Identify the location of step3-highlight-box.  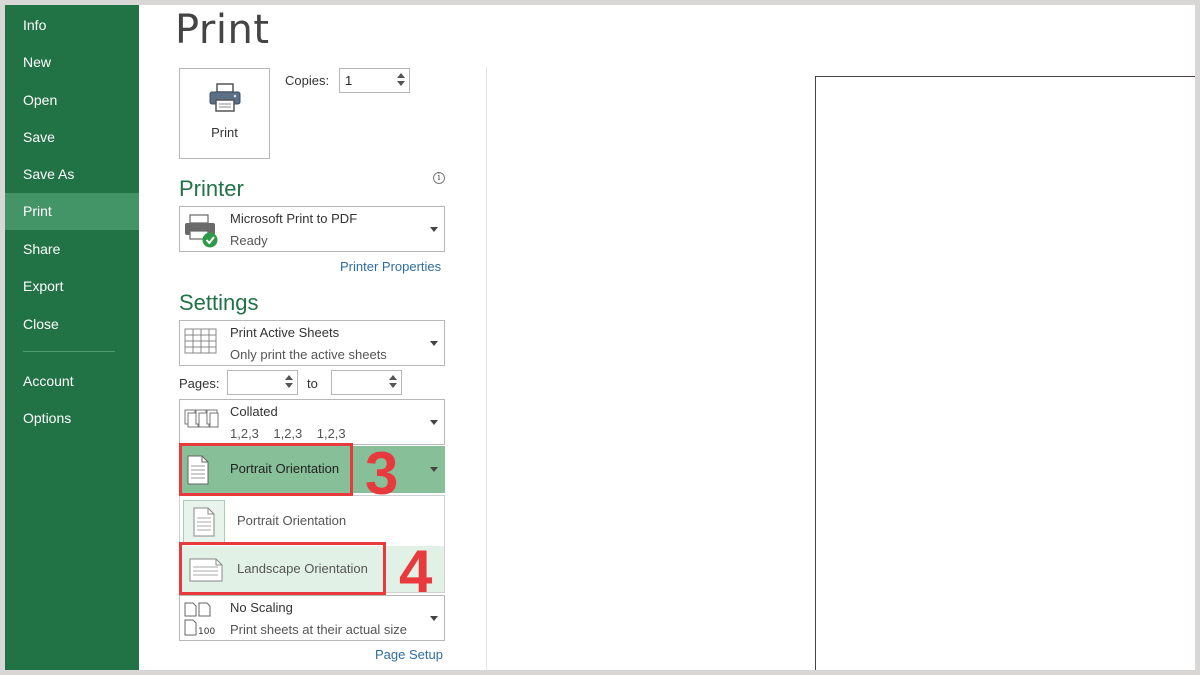
(266, 469).